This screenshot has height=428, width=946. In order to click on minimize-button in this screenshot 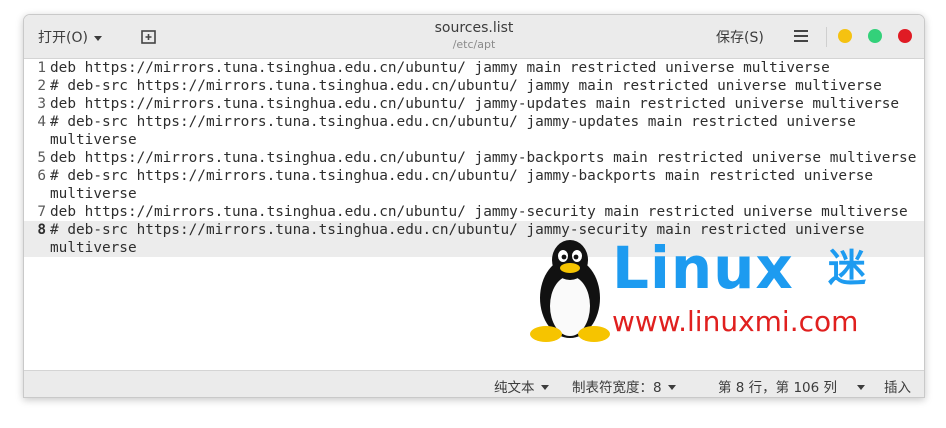, I will do `click(845, 36)`.